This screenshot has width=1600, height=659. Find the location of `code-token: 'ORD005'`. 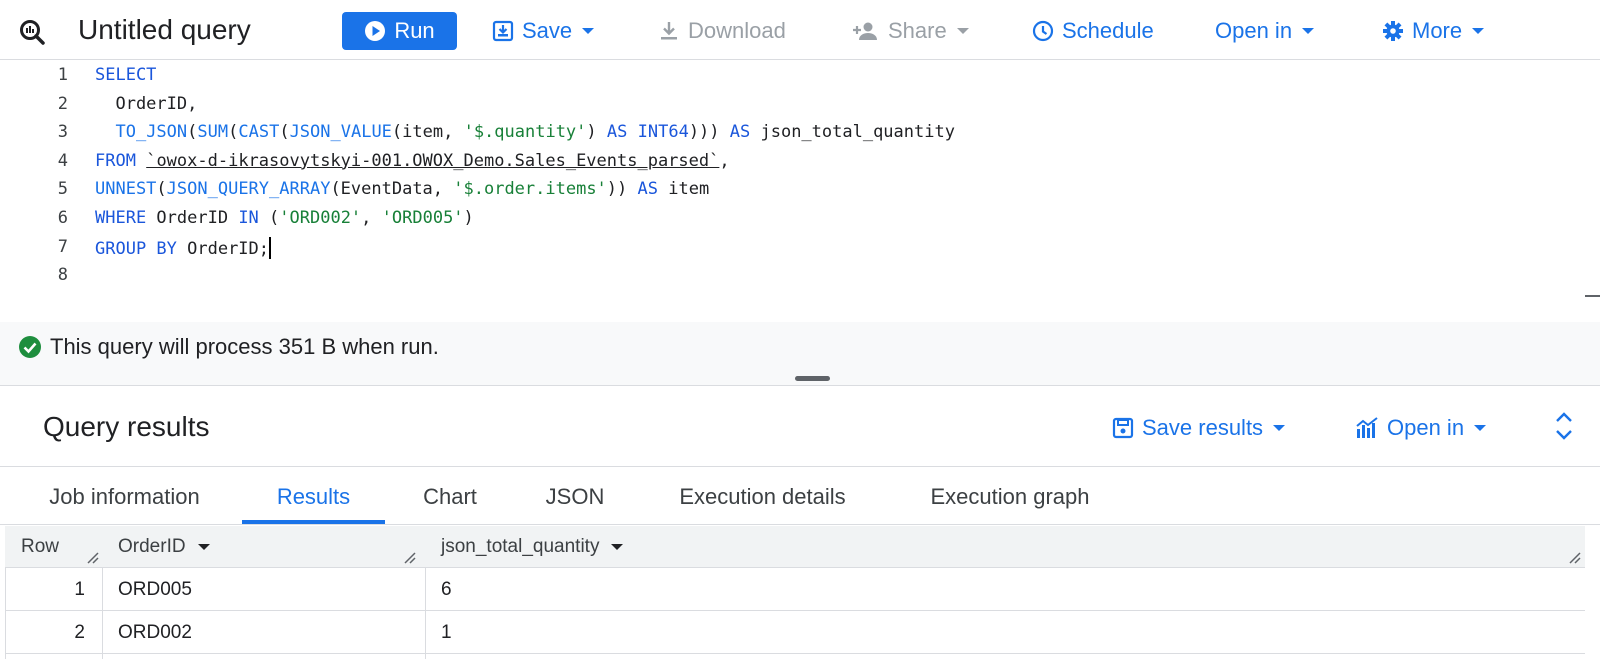

code-token: 'ORD005' is located at coordinates (422, 218).